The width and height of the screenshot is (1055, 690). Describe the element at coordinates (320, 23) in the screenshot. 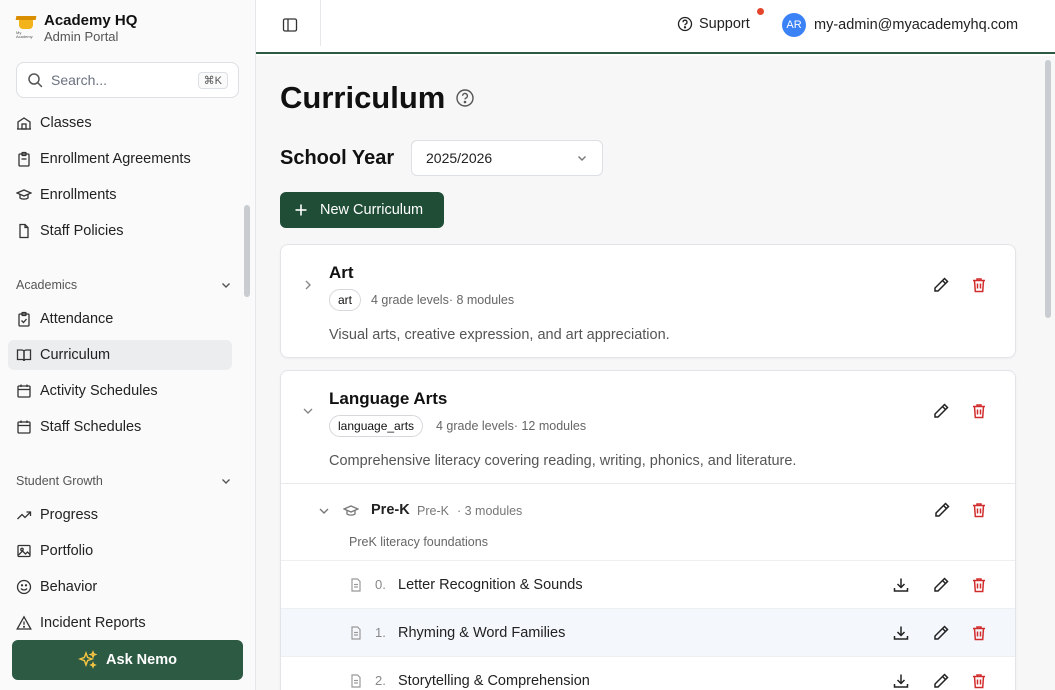

I see `topbar-divider` at that location.